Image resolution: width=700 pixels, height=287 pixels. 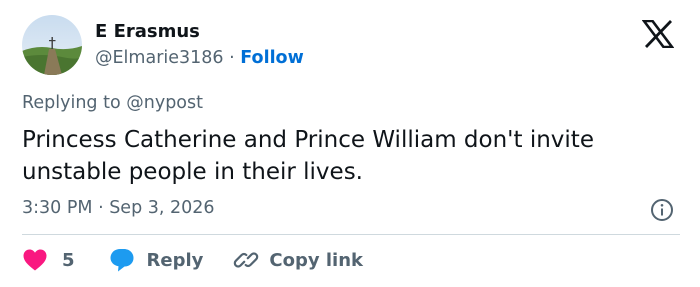 What do you see at coordinates (118, 208) in the screenshot?
I see `tweet-timestamp: 3:30 PM · Sep 3, 2026` at bounding box center [118, 208].